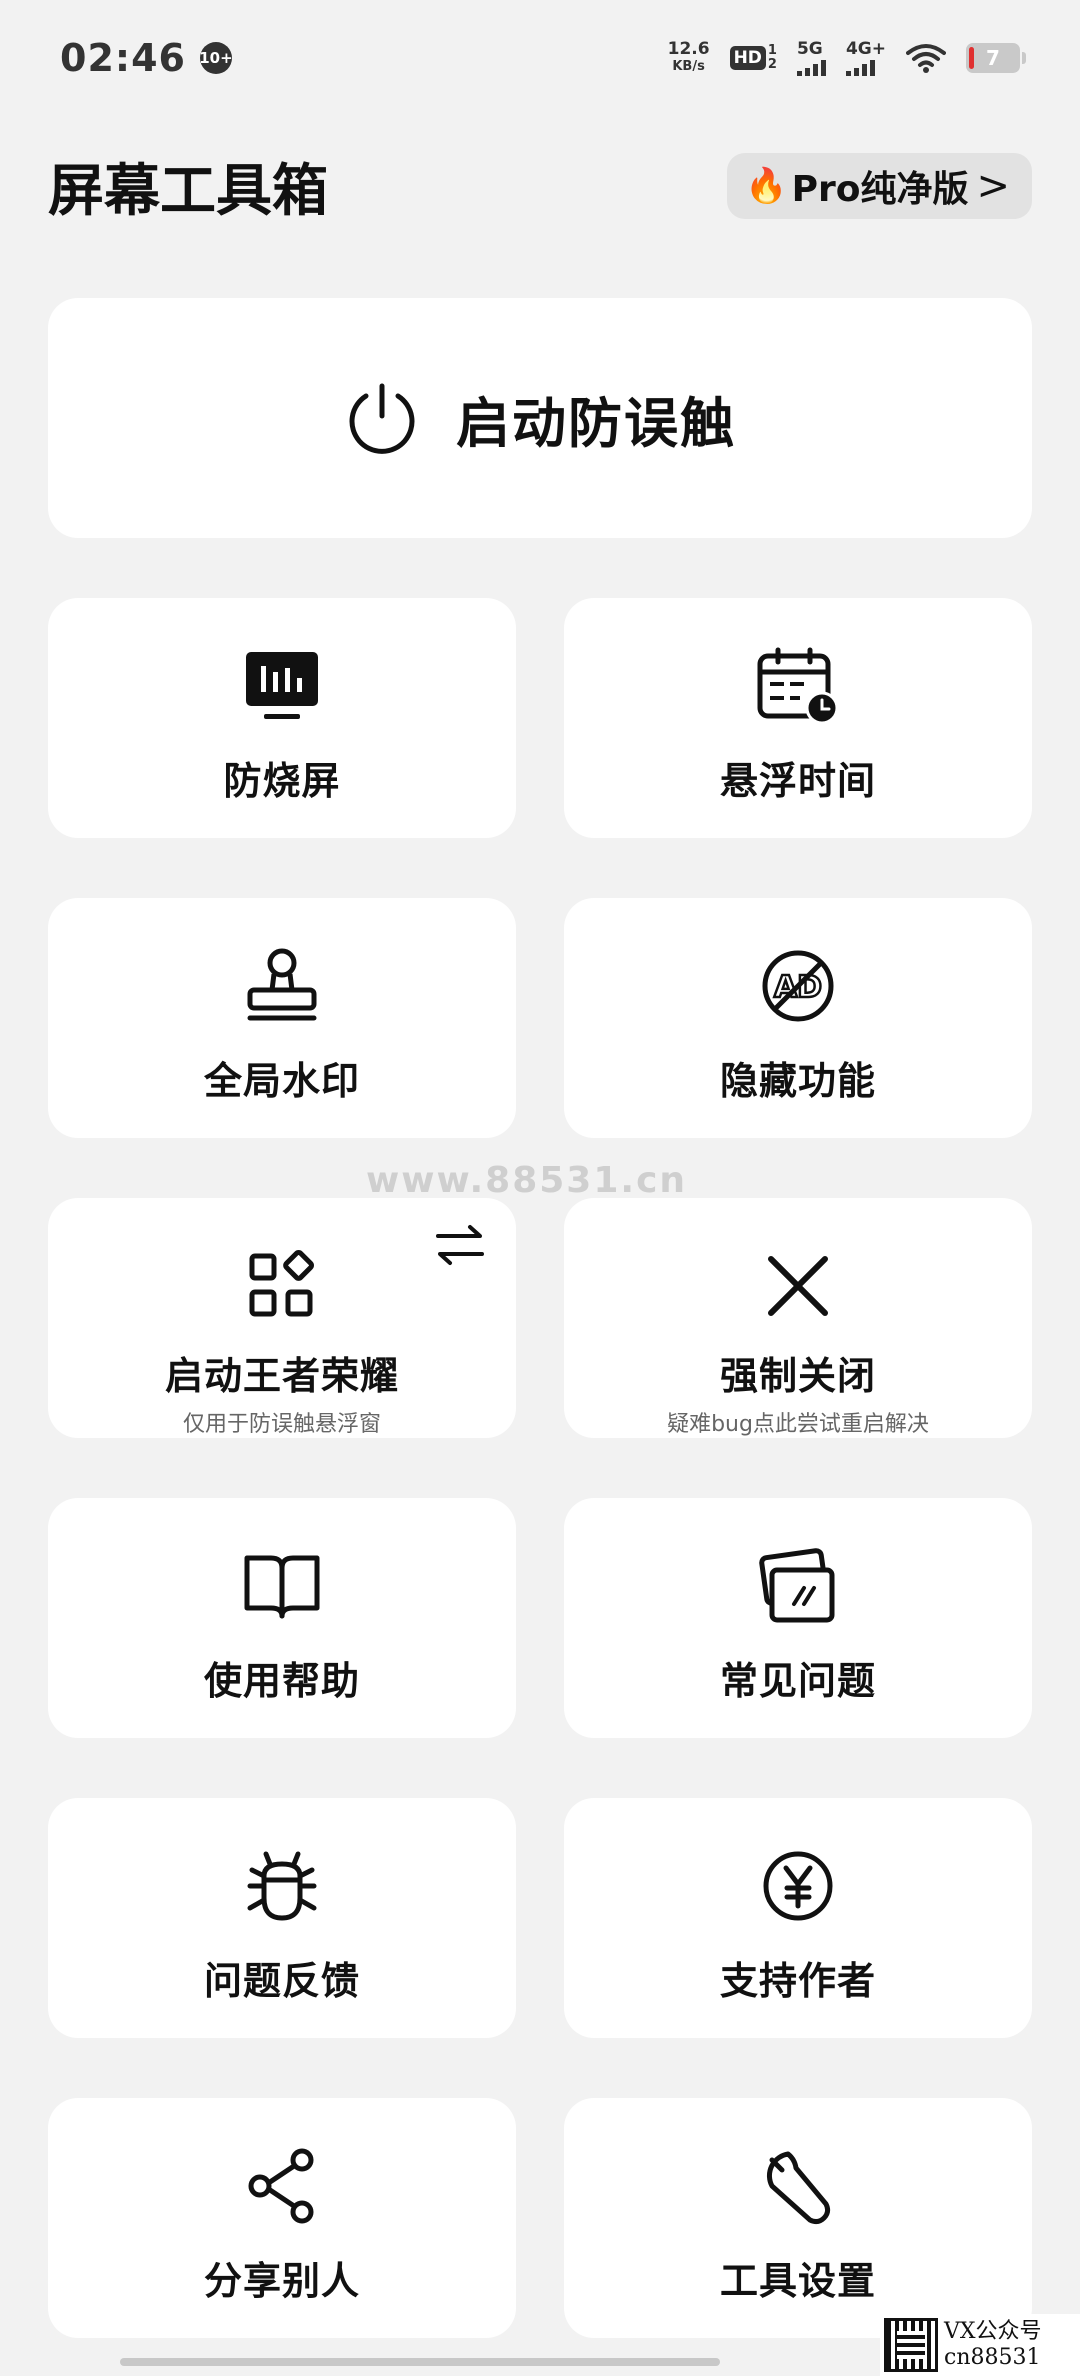  I want to click on tool-tile-label: 工具设置, so click(797, 2281).